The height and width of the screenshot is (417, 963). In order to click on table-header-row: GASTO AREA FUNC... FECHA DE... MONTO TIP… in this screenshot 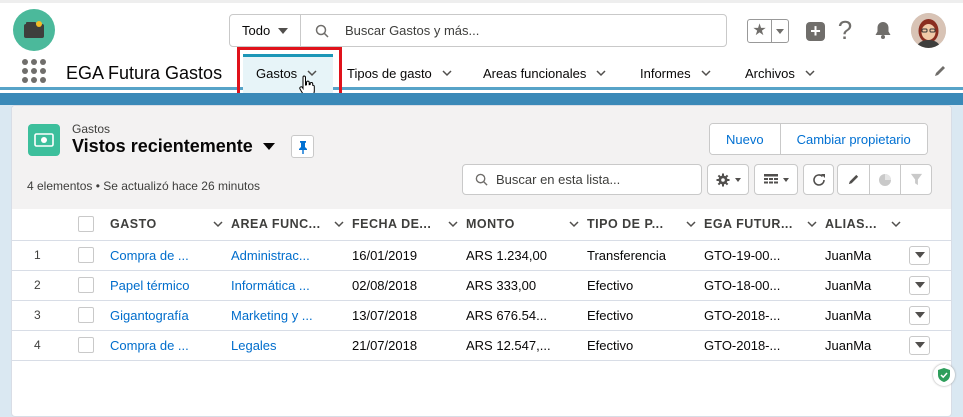, I will do `click(481, 225)`.